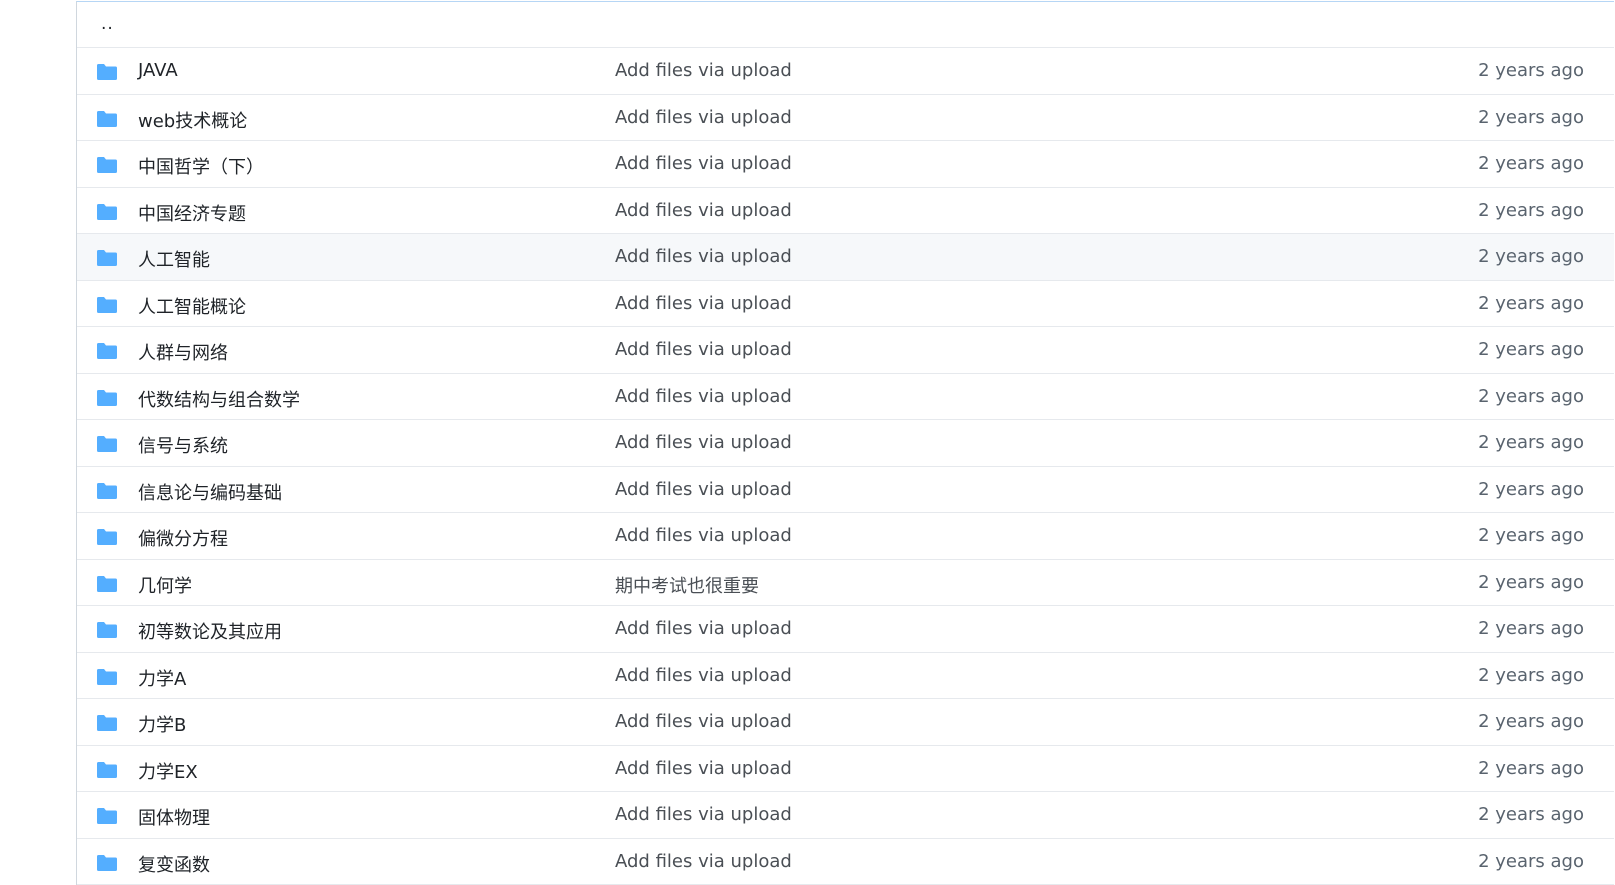 Image resolution: width=1615 pixels, height=885 pixels. I want to click on folder-name-link: 中国经济专题, so click(192, 213).